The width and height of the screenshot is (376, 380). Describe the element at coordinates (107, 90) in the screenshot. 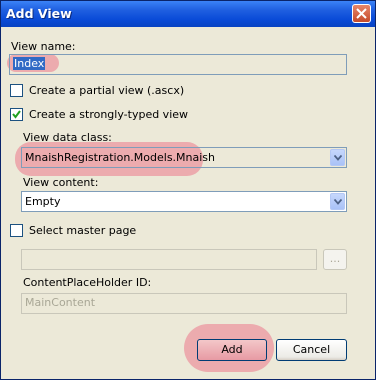

I see `partial-view-label: Create a partial view (.ascx)` at that location.